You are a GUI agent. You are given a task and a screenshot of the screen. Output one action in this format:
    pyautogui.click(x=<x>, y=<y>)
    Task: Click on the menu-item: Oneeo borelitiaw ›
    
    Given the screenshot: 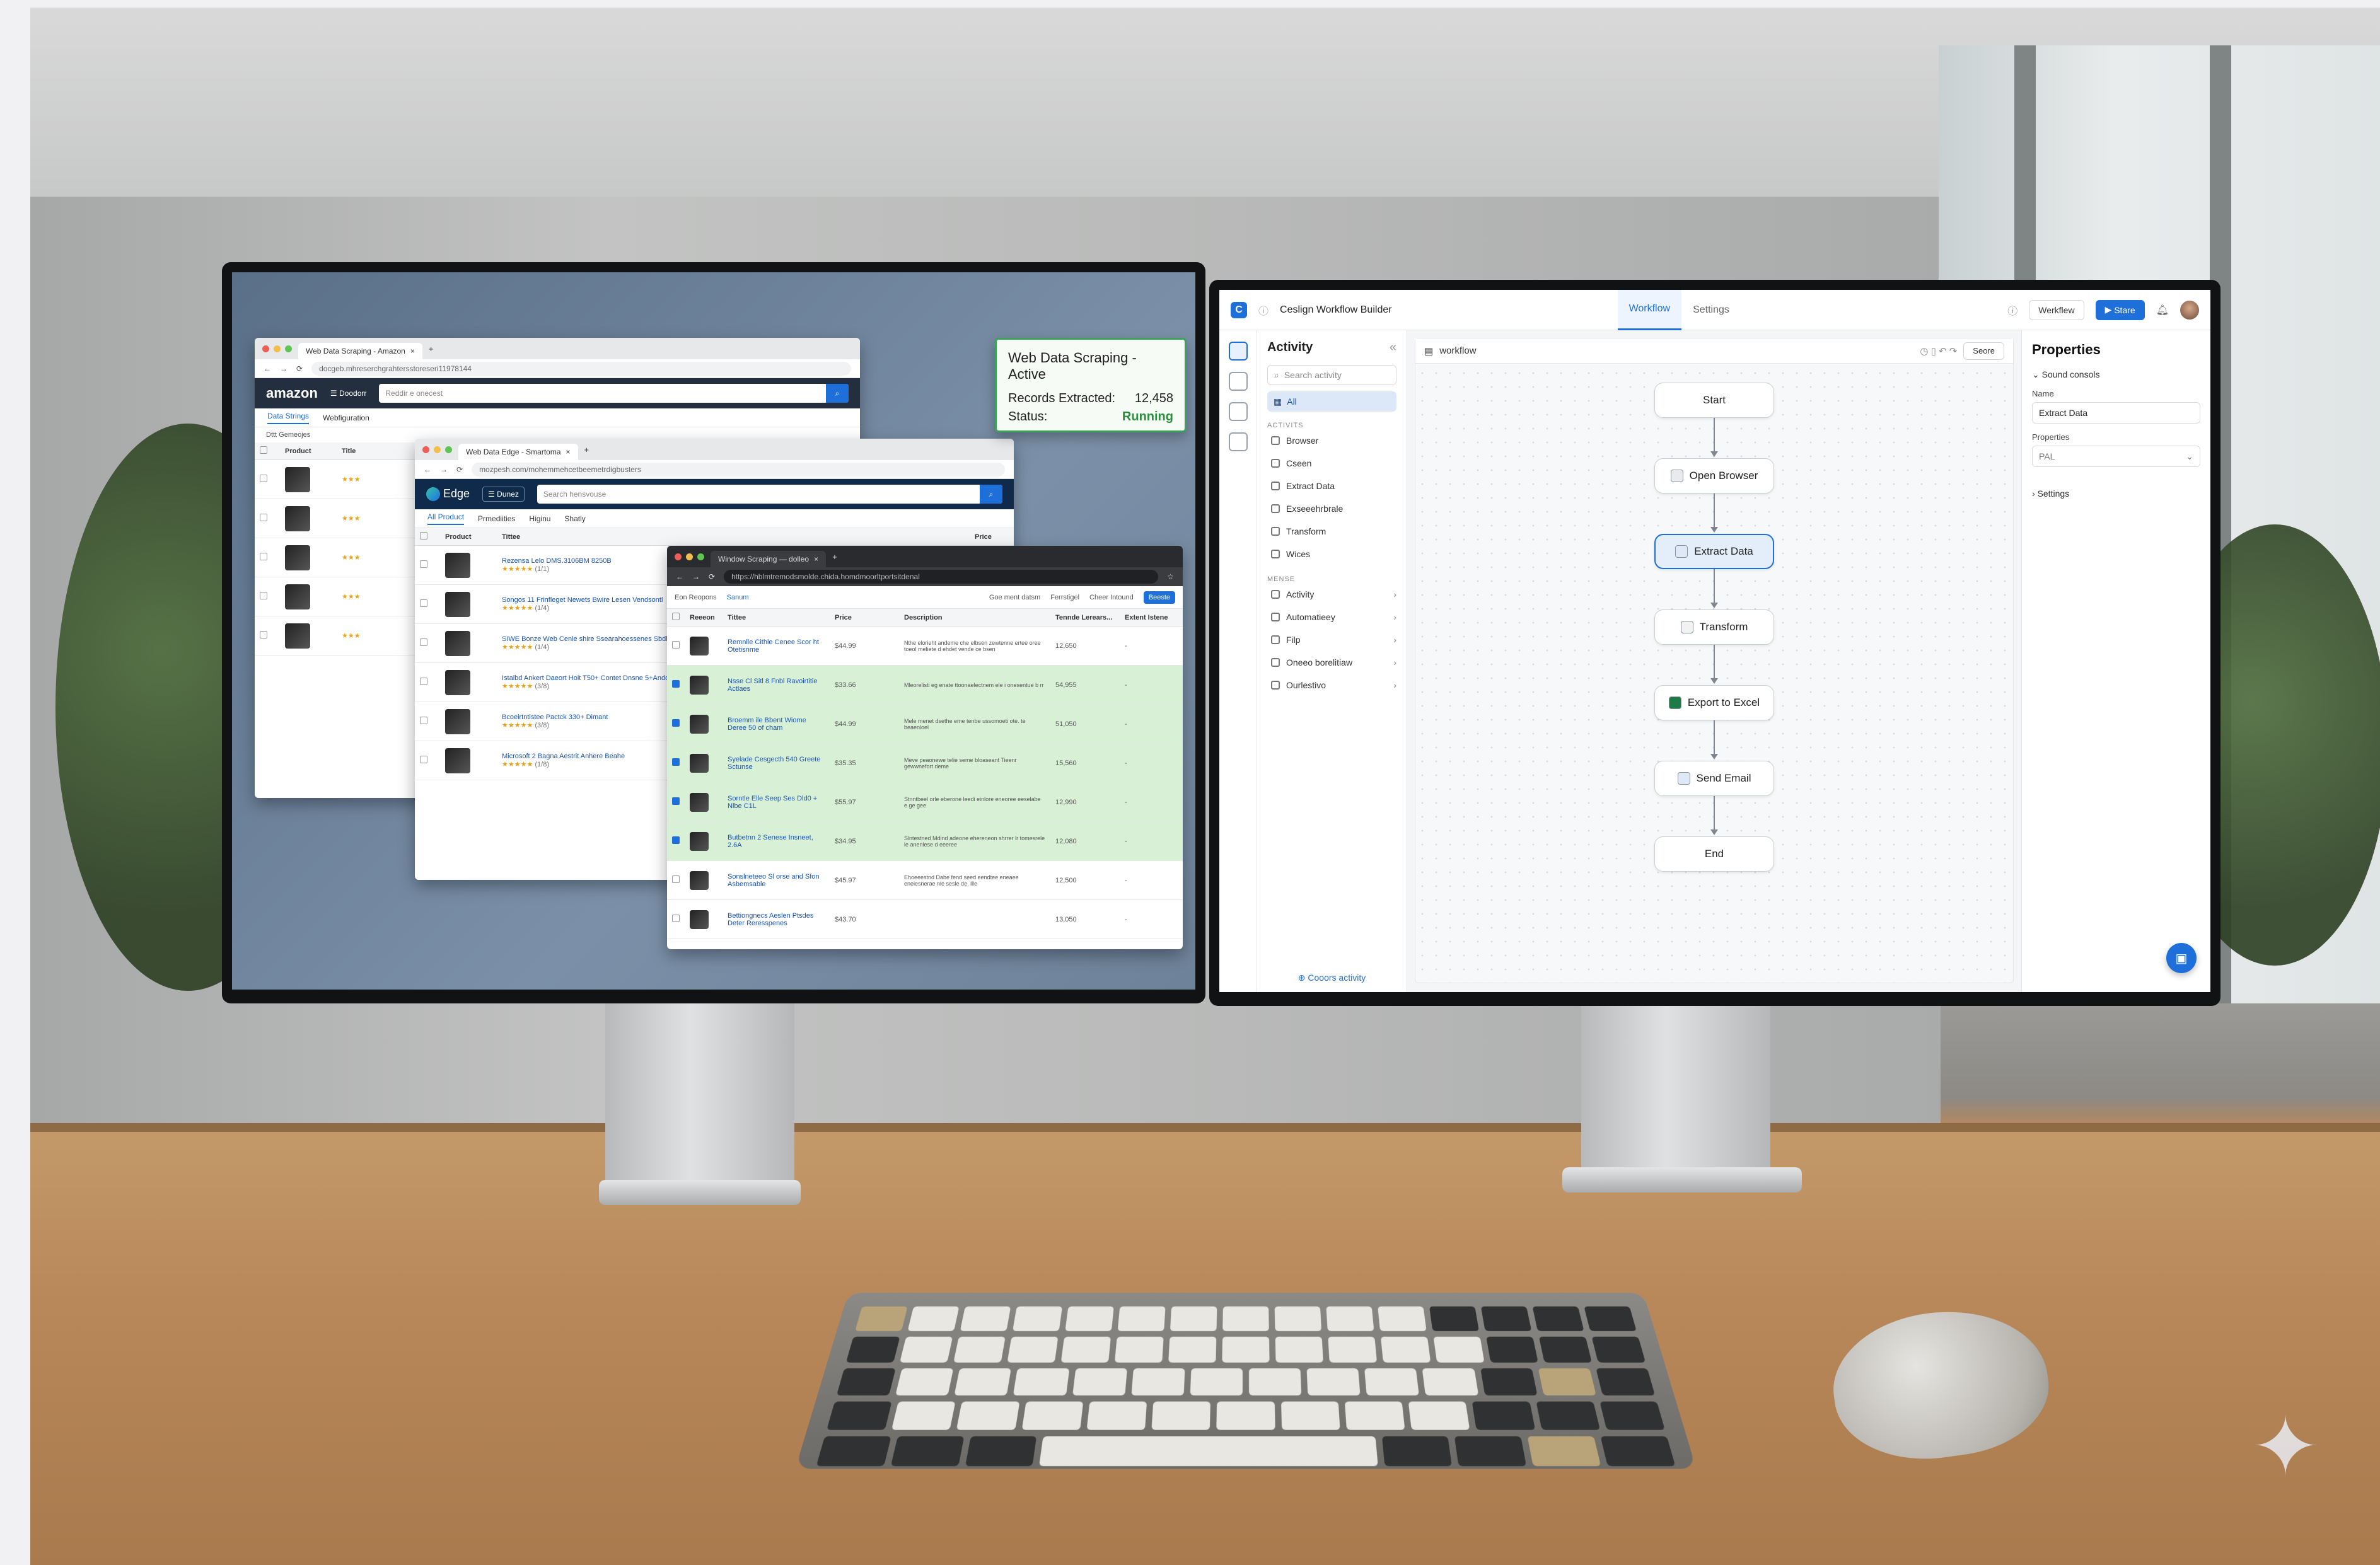 What is the action you would take?
    pyautogui.click(x=1332, y=662)
    